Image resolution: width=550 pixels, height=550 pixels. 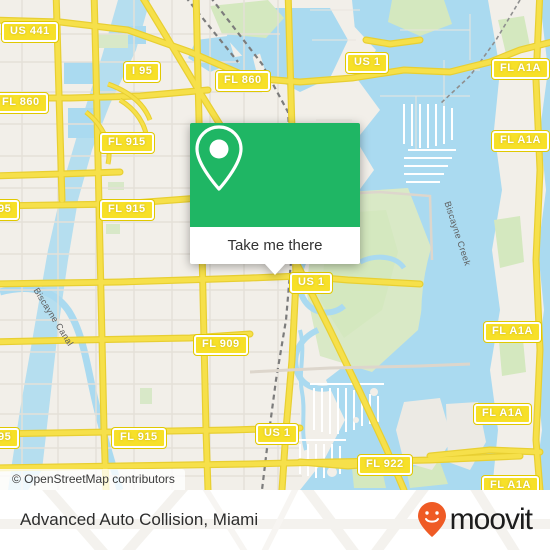 I want to click on take-me-there-label: Take me there, so click(x=275, y=245).